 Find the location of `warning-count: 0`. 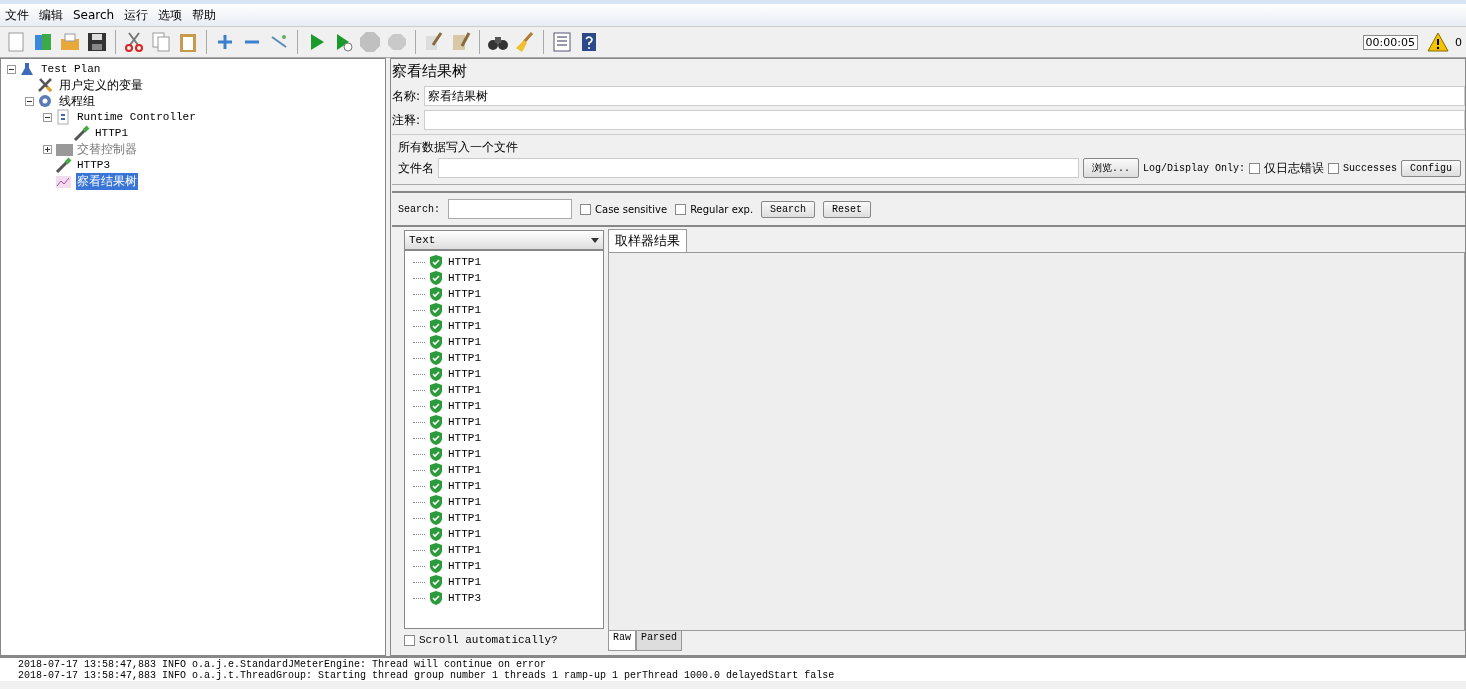

warning-count: 0 is located at coordinates (1458, 42).